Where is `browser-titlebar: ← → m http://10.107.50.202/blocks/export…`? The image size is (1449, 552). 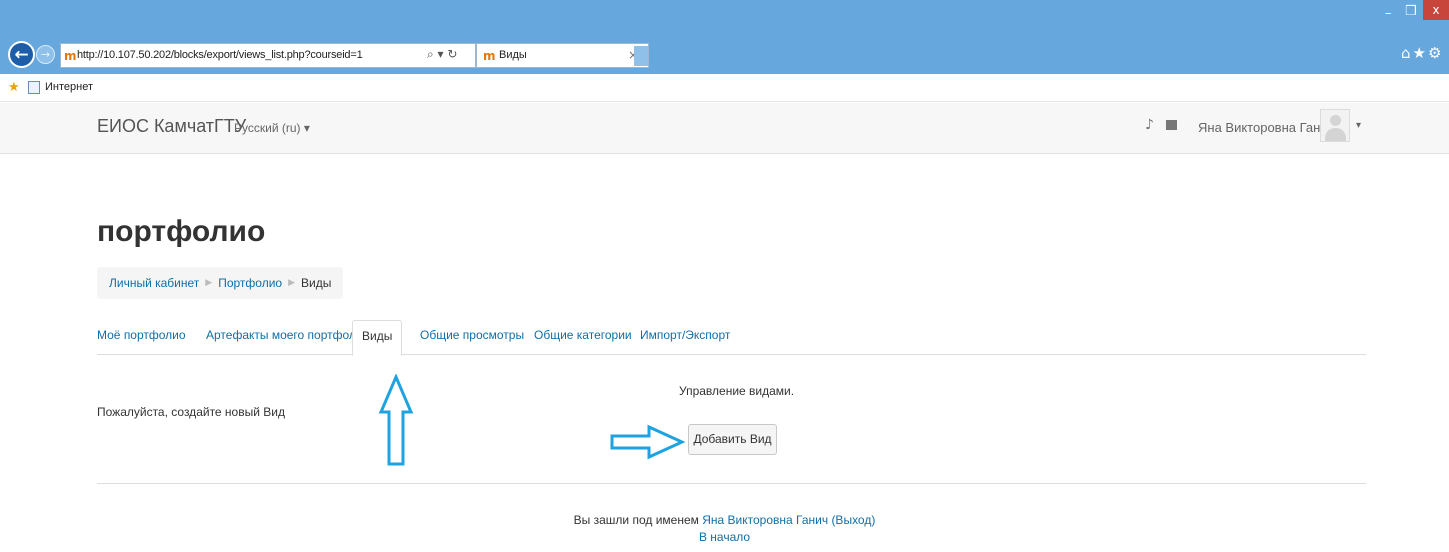
browser-titlebar: ← → m http://10.107.50.202/blocks/export… is located at coordinates (724, 37).